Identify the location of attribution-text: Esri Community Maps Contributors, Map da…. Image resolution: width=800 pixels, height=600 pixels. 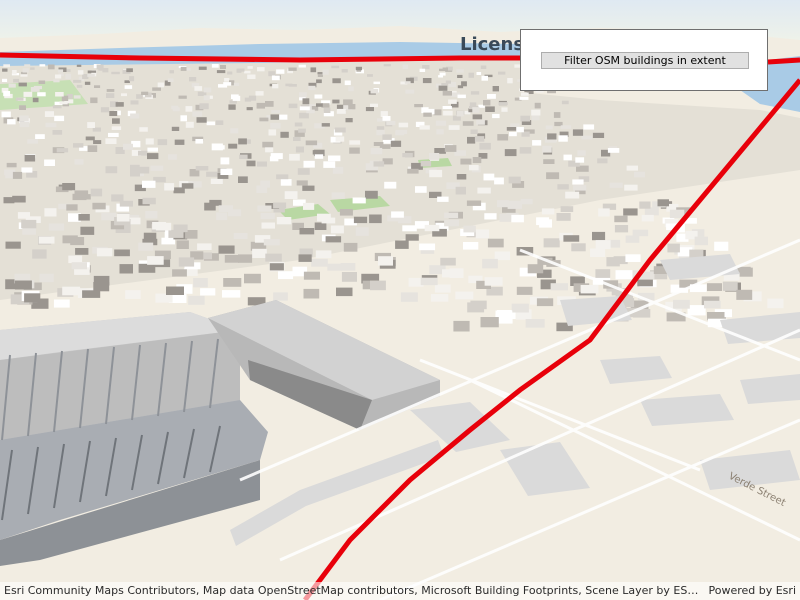
(354, 590).